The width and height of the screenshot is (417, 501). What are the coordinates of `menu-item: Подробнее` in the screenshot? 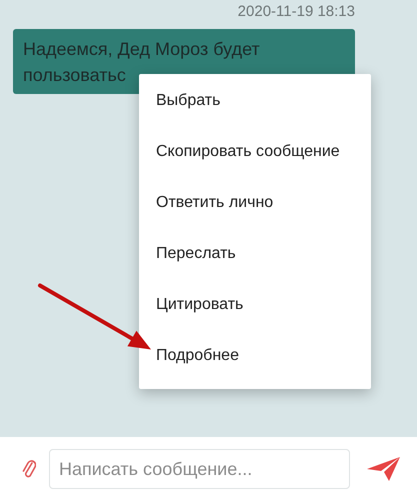 It's located at (255, 355).